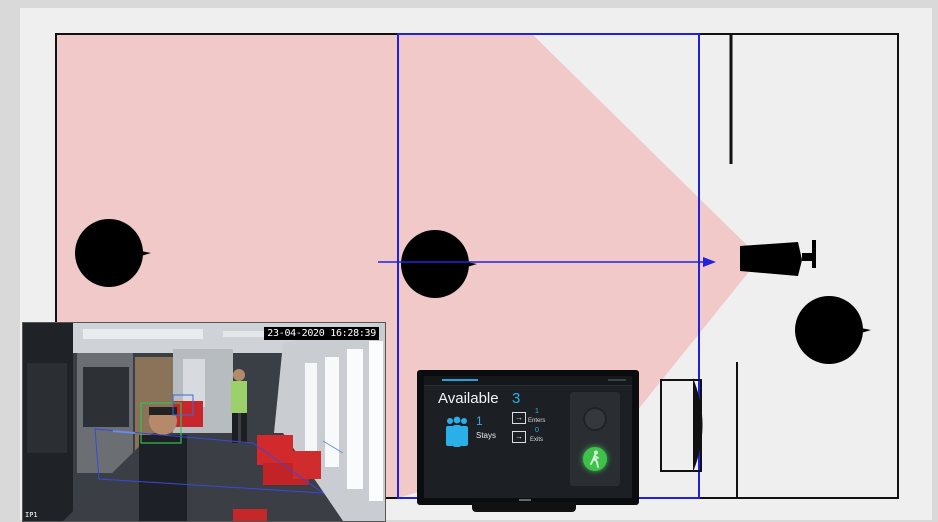 This screenshot has width=938, height=522. I want to click on exits-count: 0, so click(537, 430).